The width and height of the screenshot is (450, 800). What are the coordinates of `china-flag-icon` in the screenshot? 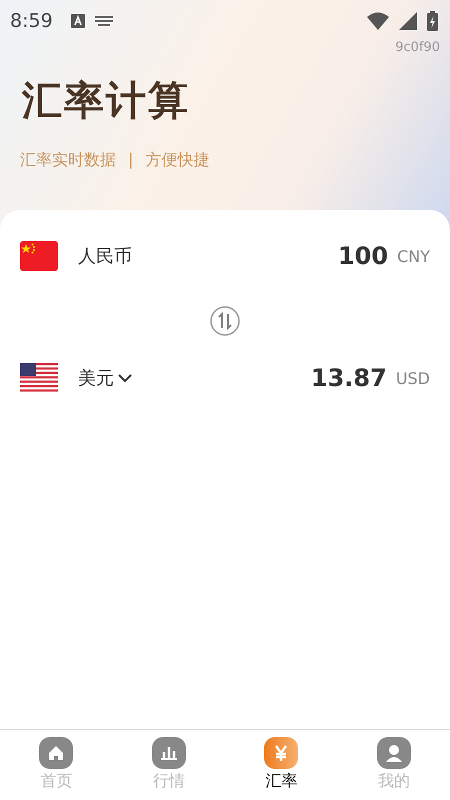 It's located at (39, 256).